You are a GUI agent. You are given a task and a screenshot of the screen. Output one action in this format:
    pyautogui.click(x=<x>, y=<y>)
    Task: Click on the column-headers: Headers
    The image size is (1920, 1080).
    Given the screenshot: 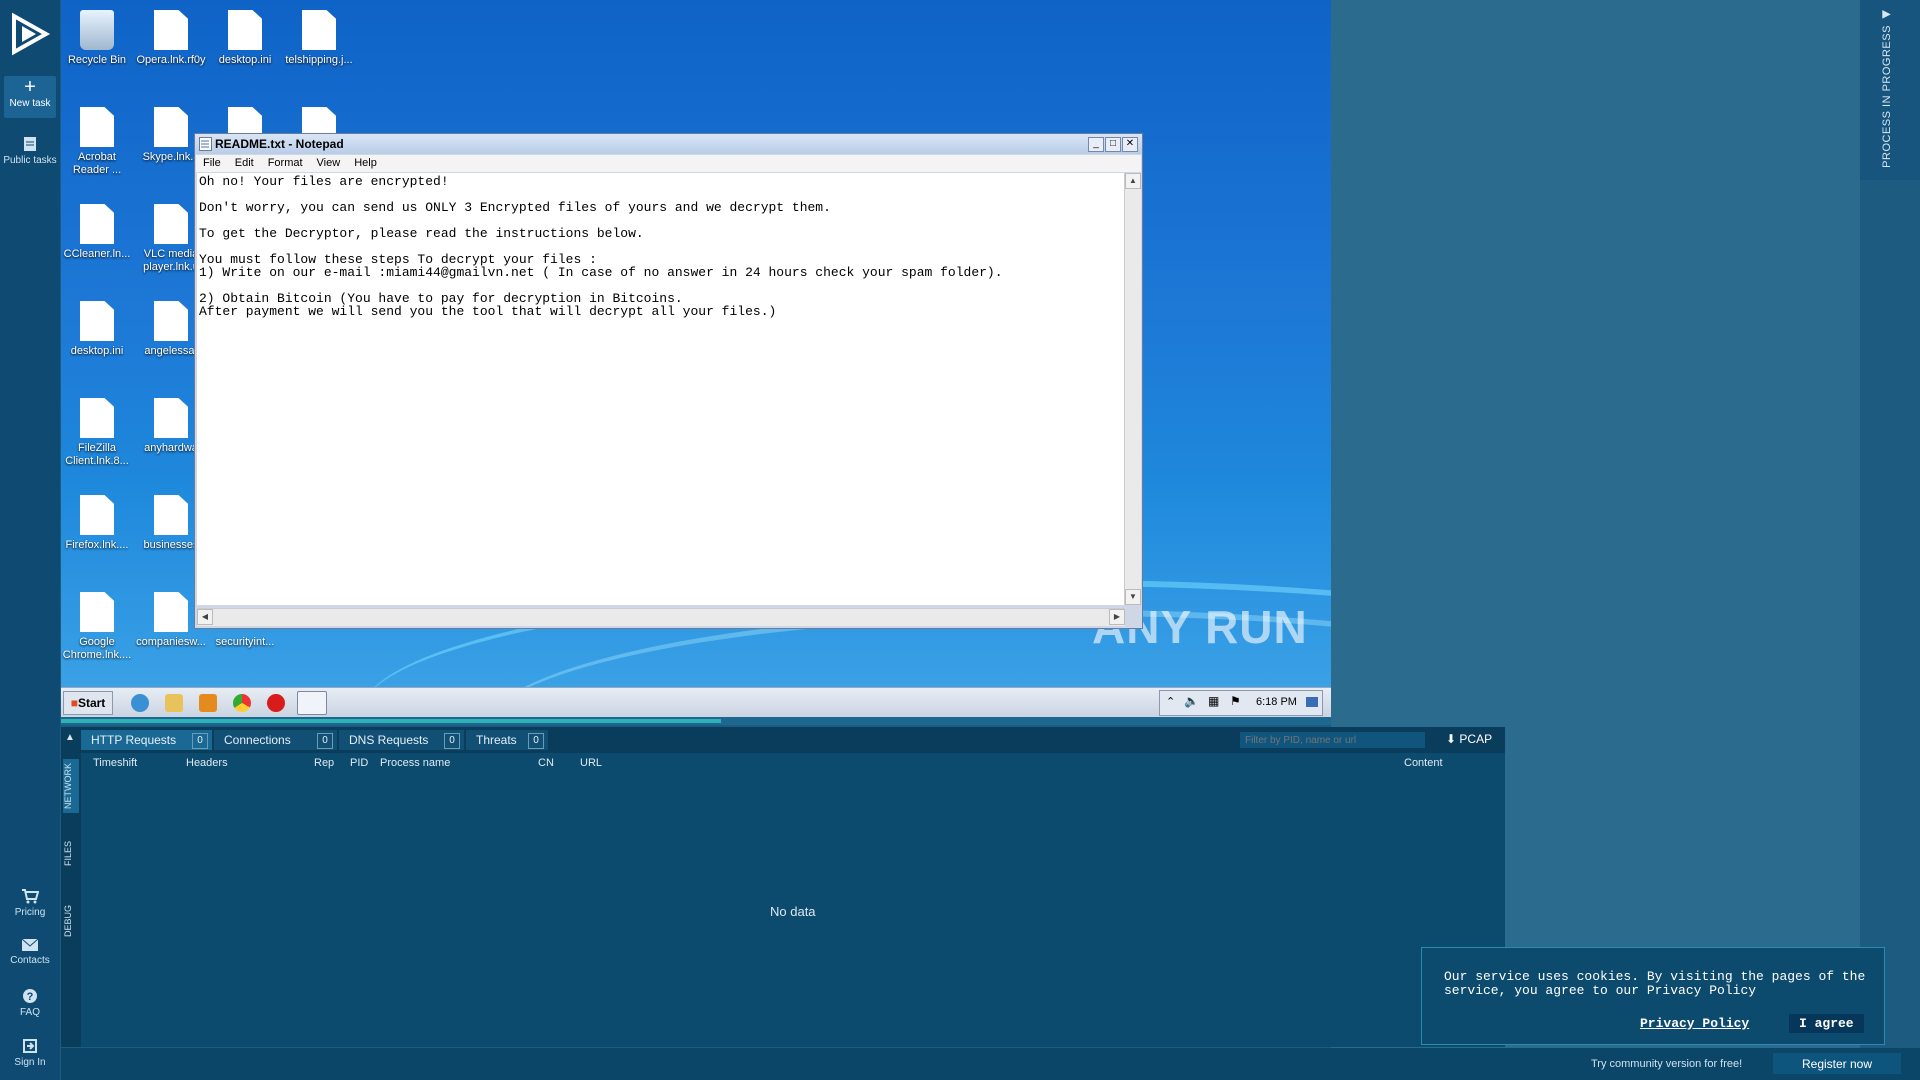 What is the action you would take?
    pyautogui.click(x=207, y=763)
    